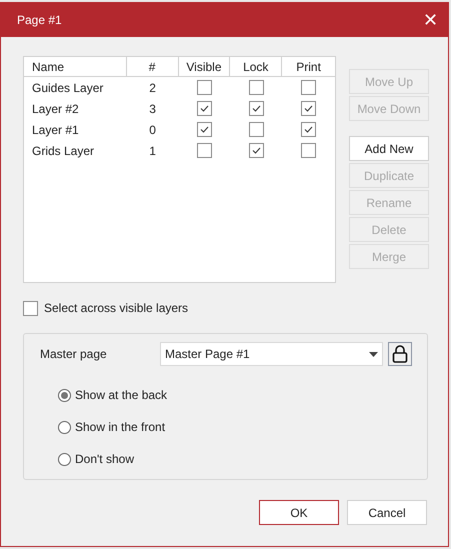 This screenshot has height=549, width=451. What do you see at coordinates (152, 88) in the screenshot?
I see `layer-number: 2` at bounding box center [152, 88].